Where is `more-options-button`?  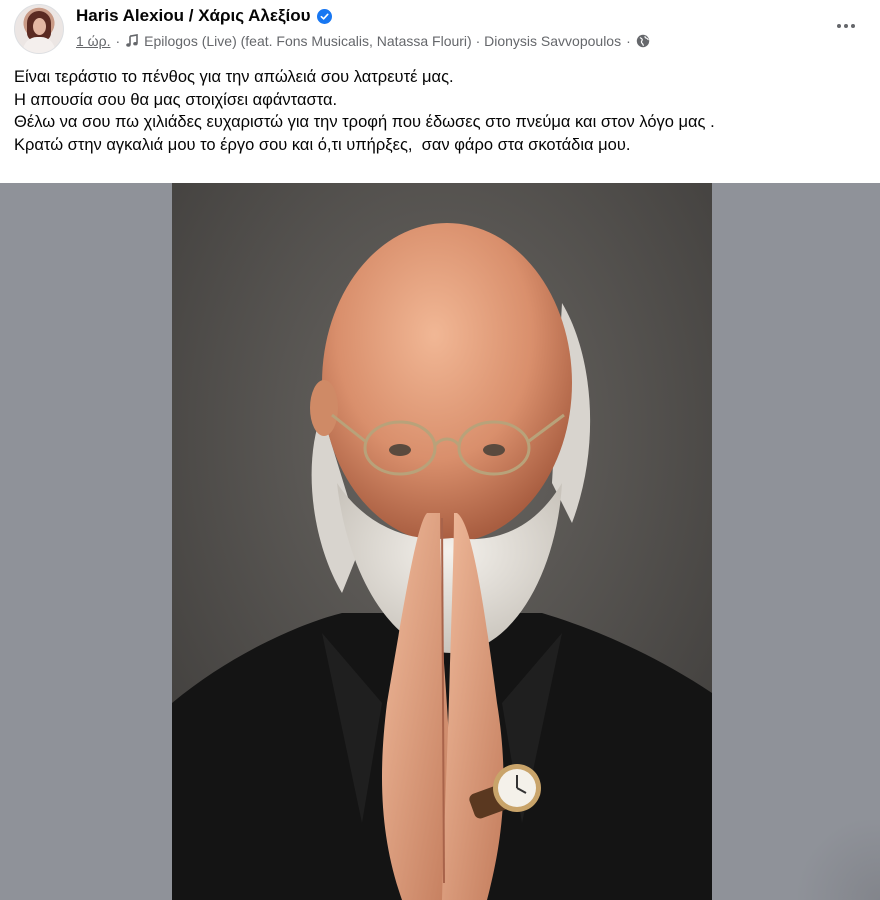
more-options-button is located at coordinates (846, 26).